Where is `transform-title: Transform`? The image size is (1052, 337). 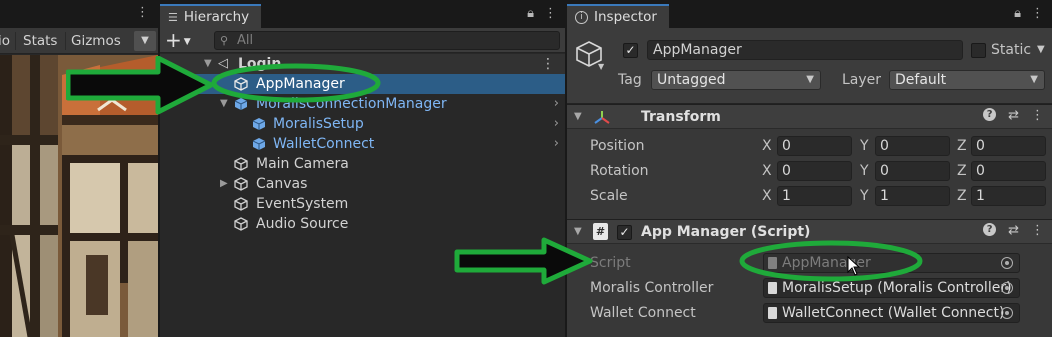 transform-title: Transform is located at coordinates (681, 117).